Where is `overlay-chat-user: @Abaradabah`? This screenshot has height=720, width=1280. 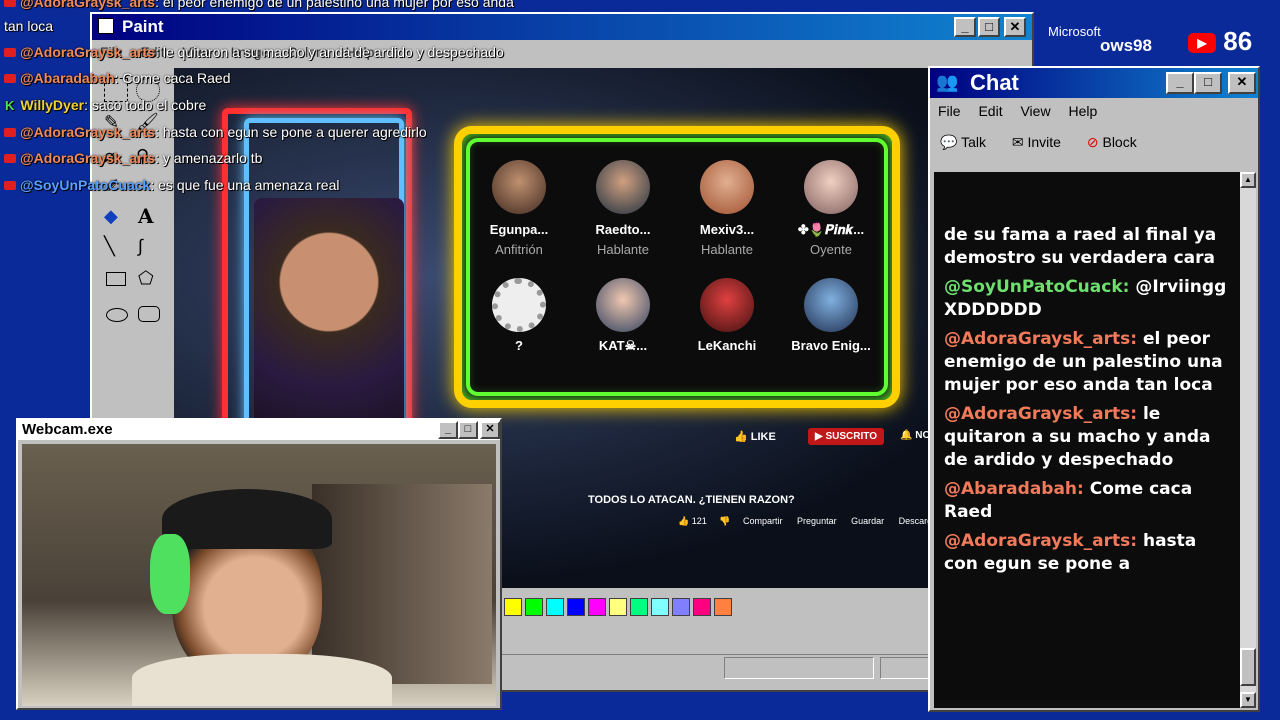 overlay-chat-user: @Abaradabah is located at coordinates (67, 78).